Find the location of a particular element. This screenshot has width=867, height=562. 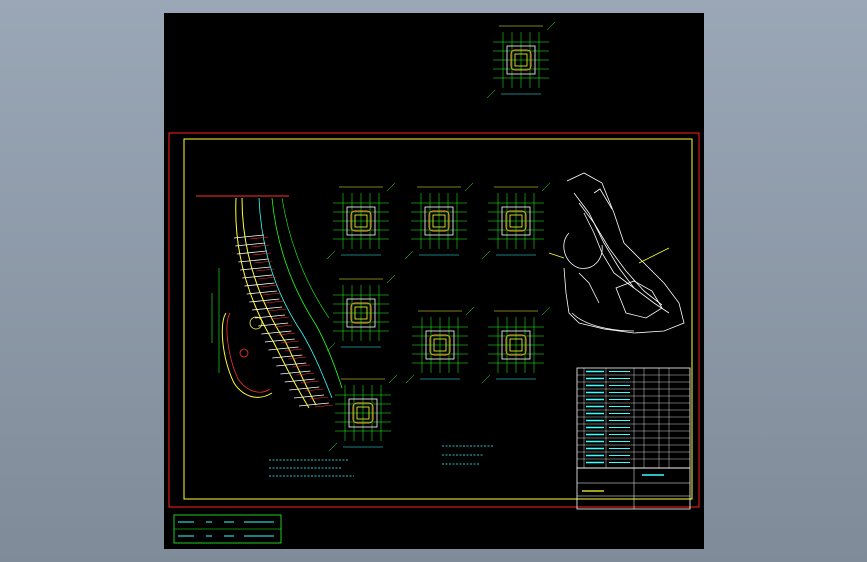

top-detail is located at coordinates (521, 60).